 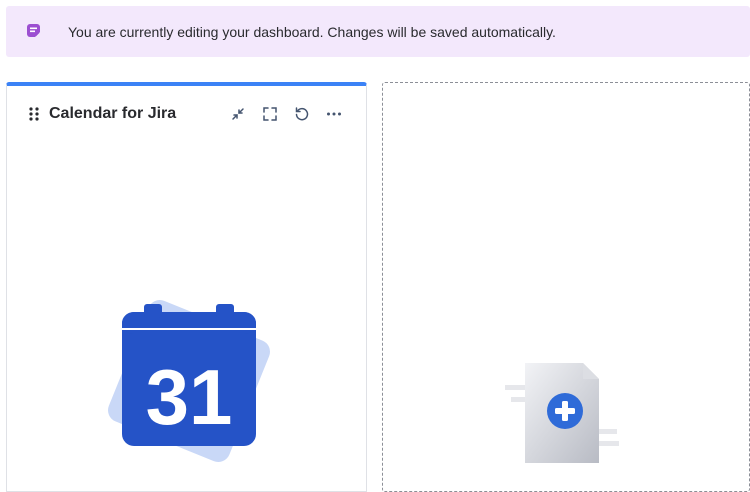 I want to click on more-button, so click(x=334, y=114).